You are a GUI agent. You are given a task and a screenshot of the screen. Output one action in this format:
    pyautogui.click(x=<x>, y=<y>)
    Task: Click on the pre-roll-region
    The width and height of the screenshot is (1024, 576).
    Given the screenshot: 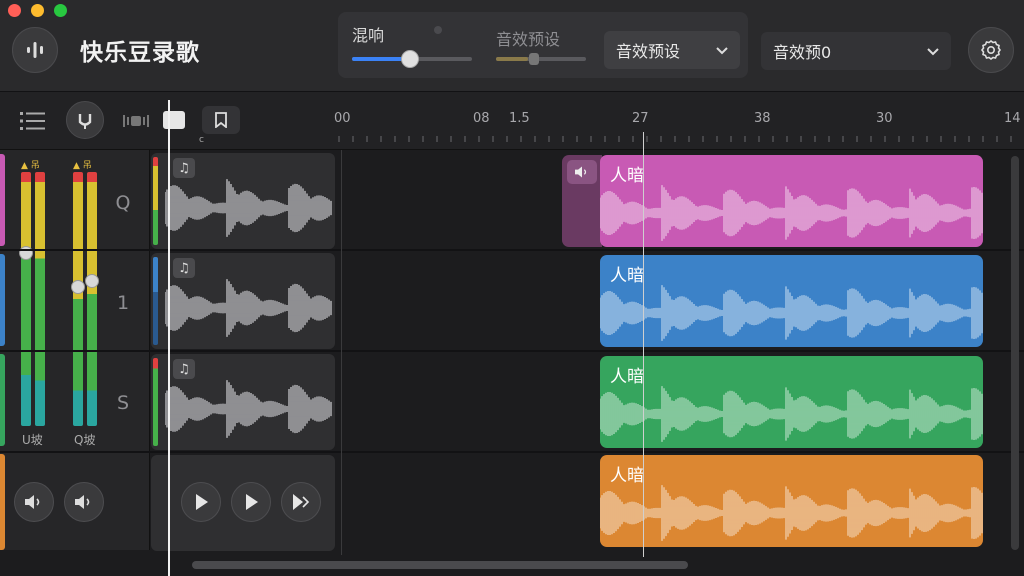 What is the action you would take?
    pyautogui.click(x=582, y=201)
    